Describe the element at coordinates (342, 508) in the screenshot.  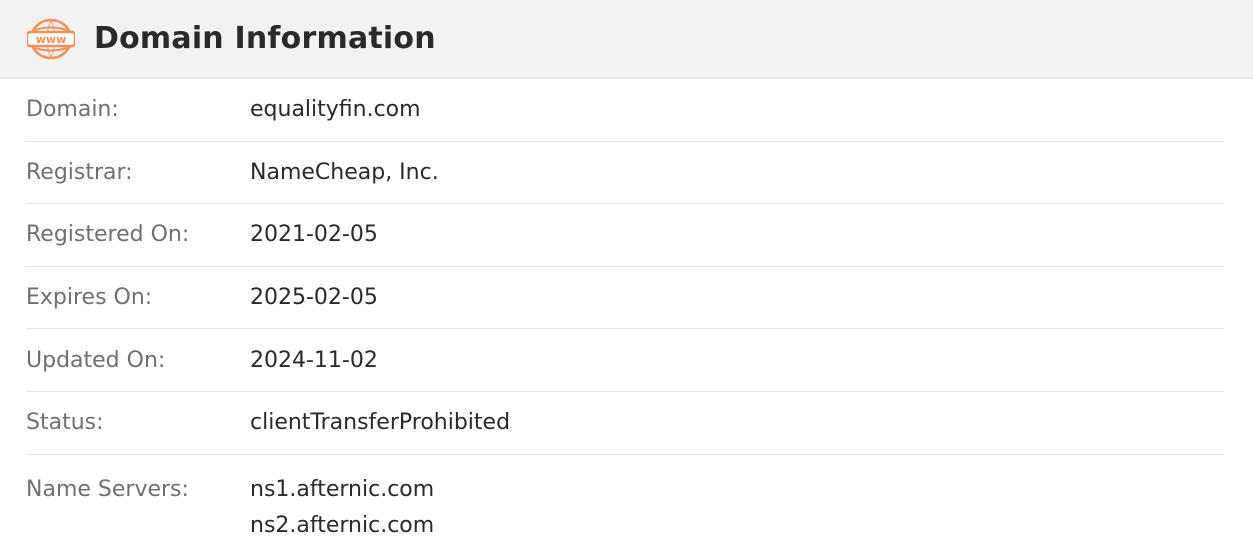
I see `name-server-list: ns1.afternic.com ns2.afternic.com` at that location.